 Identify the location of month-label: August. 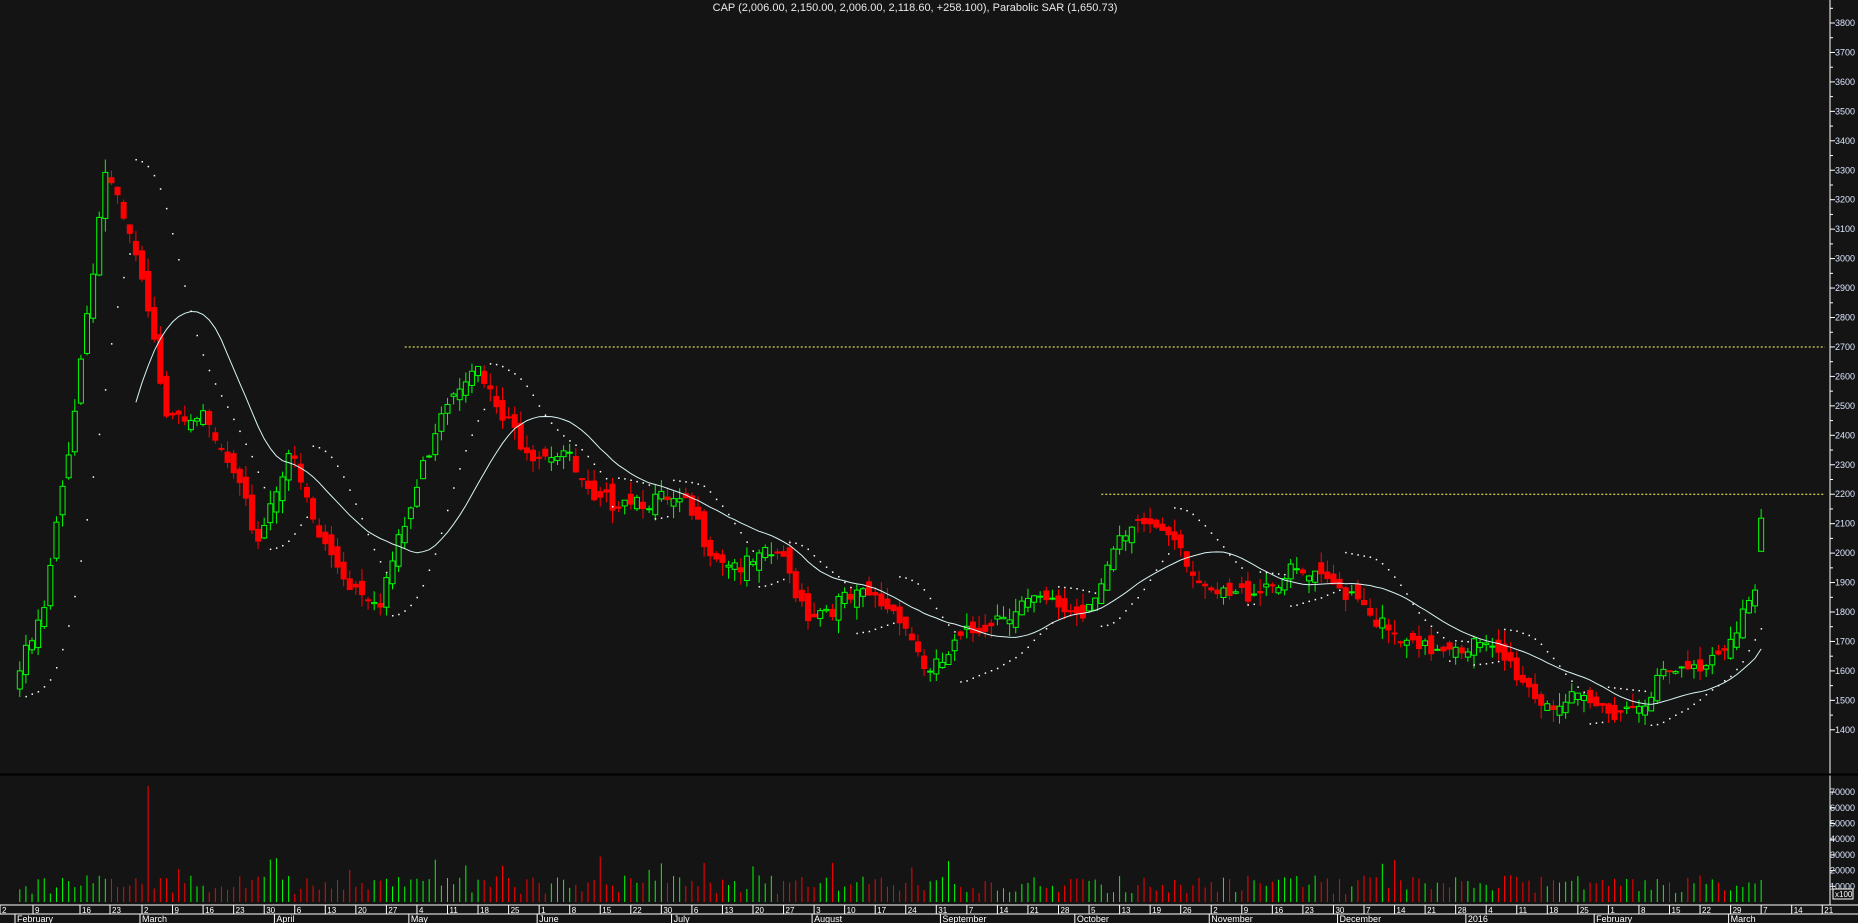
(828, 918).